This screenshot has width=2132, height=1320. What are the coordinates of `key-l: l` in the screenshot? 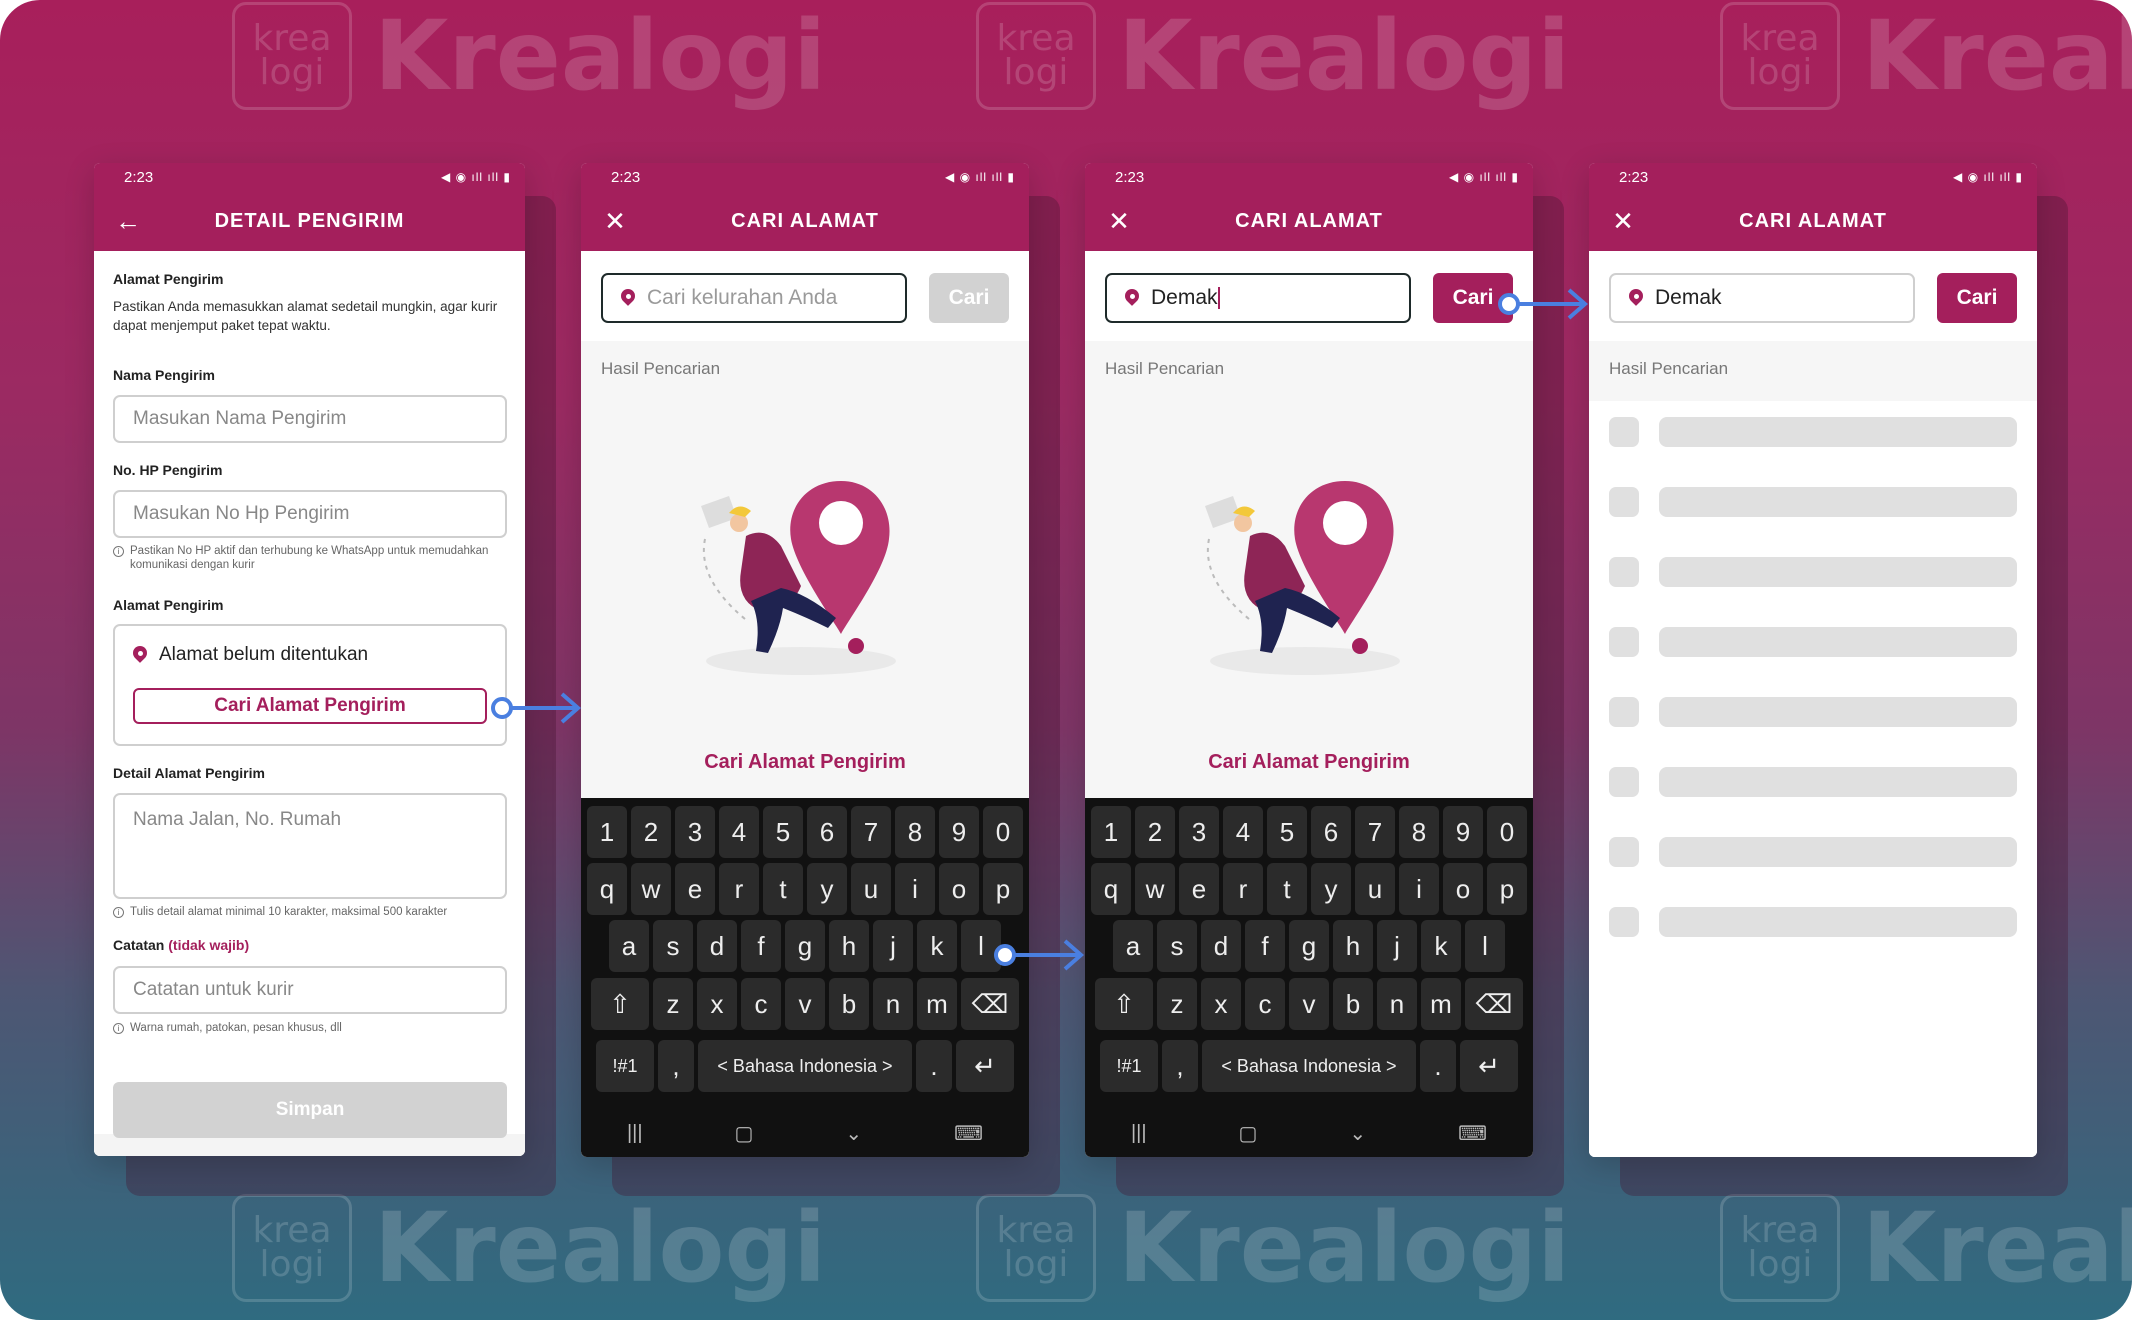 It's located at (1485, 946).